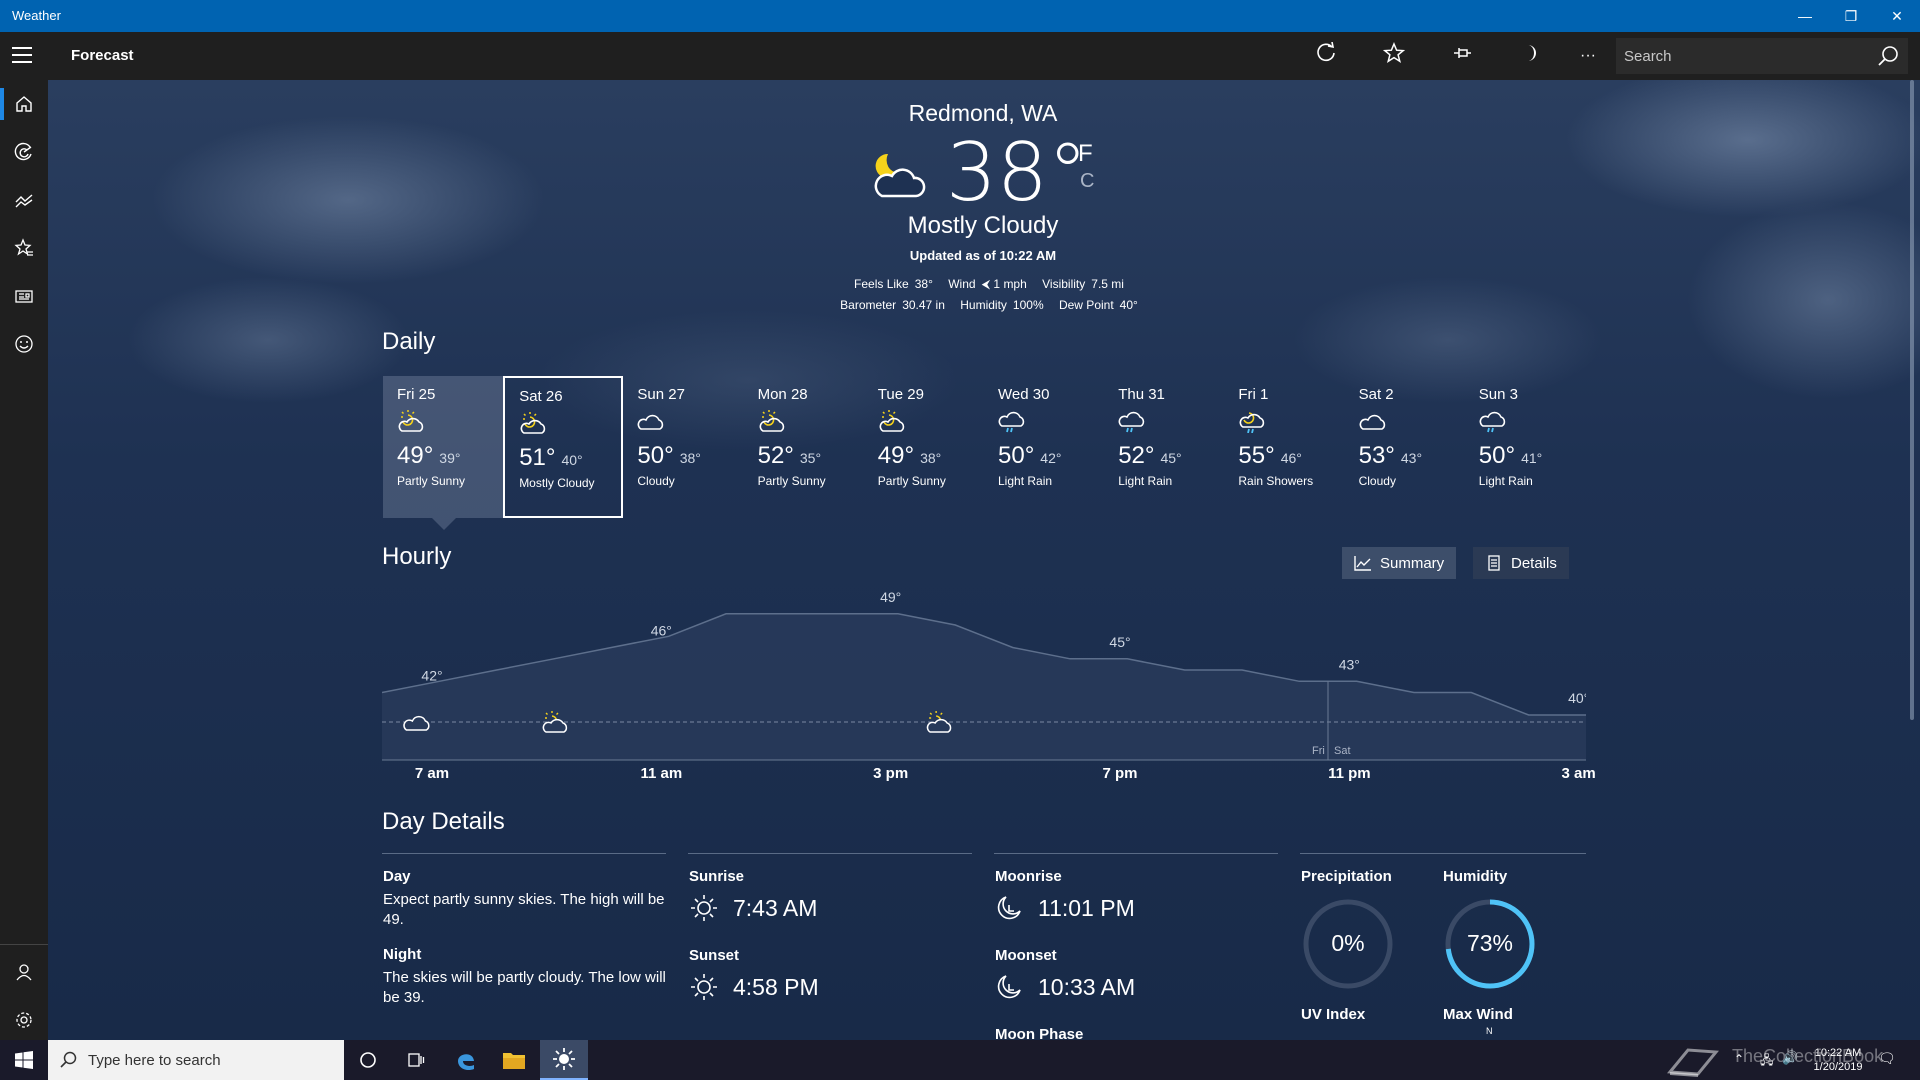  I want to click on close-button: ✕, so click(1897, 16).